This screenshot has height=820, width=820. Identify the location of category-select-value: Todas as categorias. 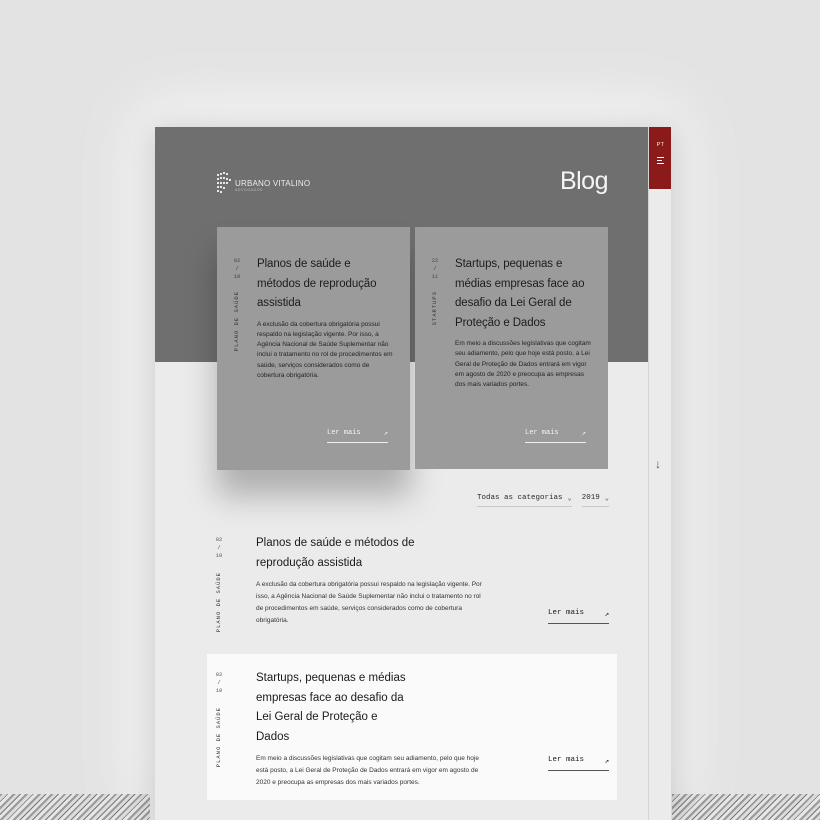
(520, 498).